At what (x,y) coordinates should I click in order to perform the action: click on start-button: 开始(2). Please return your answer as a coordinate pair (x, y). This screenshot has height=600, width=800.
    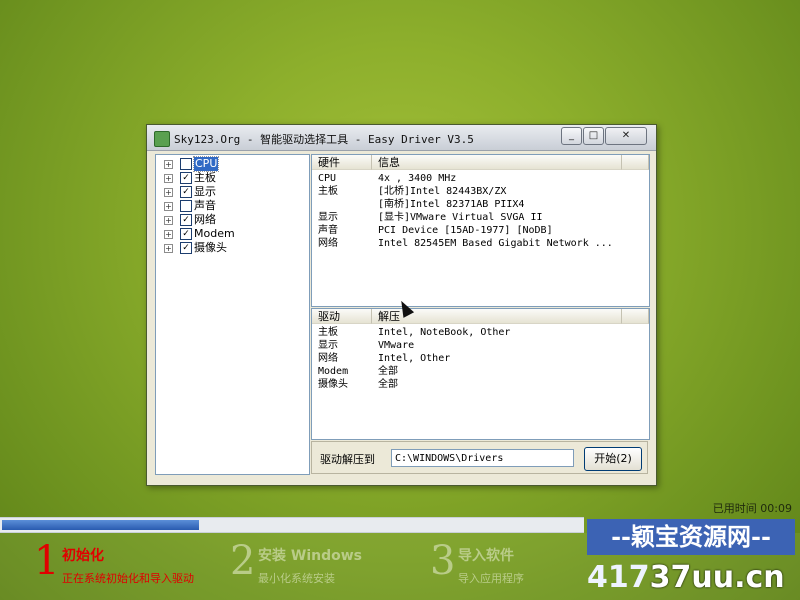
    Looking at the image, I should click on (613, 459).